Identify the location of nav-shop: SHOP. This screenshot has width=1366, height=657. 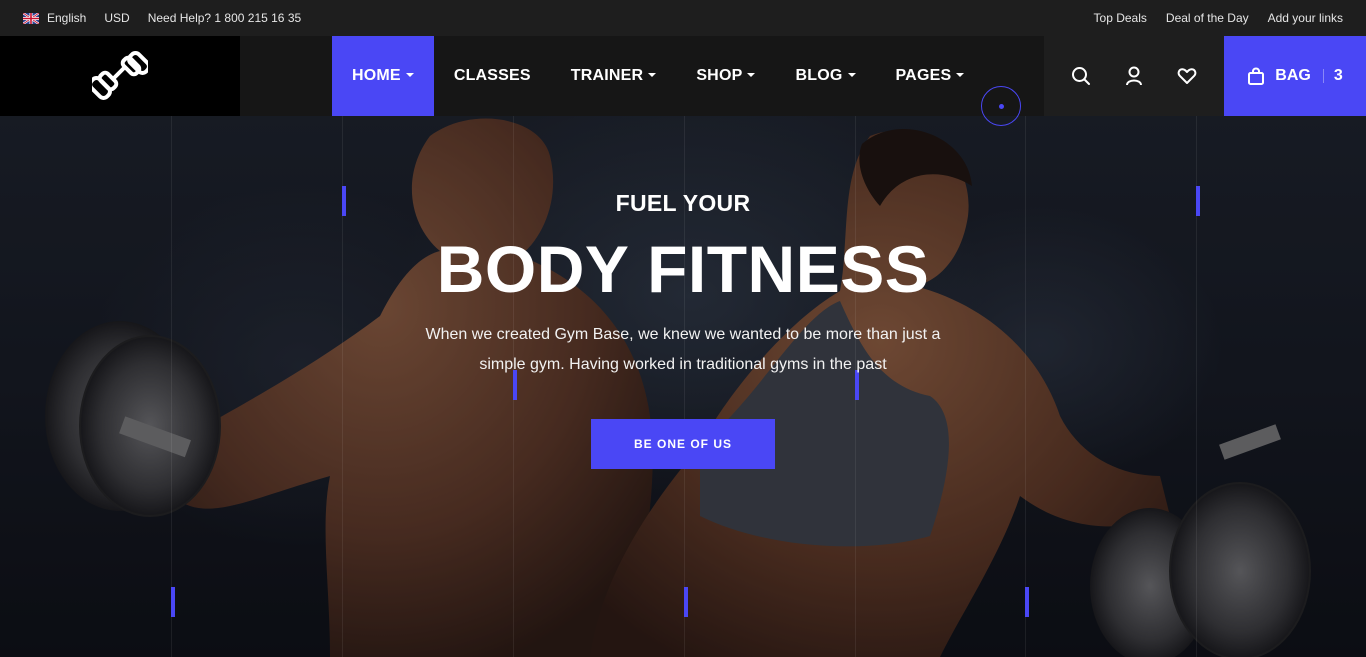
(725, 76).